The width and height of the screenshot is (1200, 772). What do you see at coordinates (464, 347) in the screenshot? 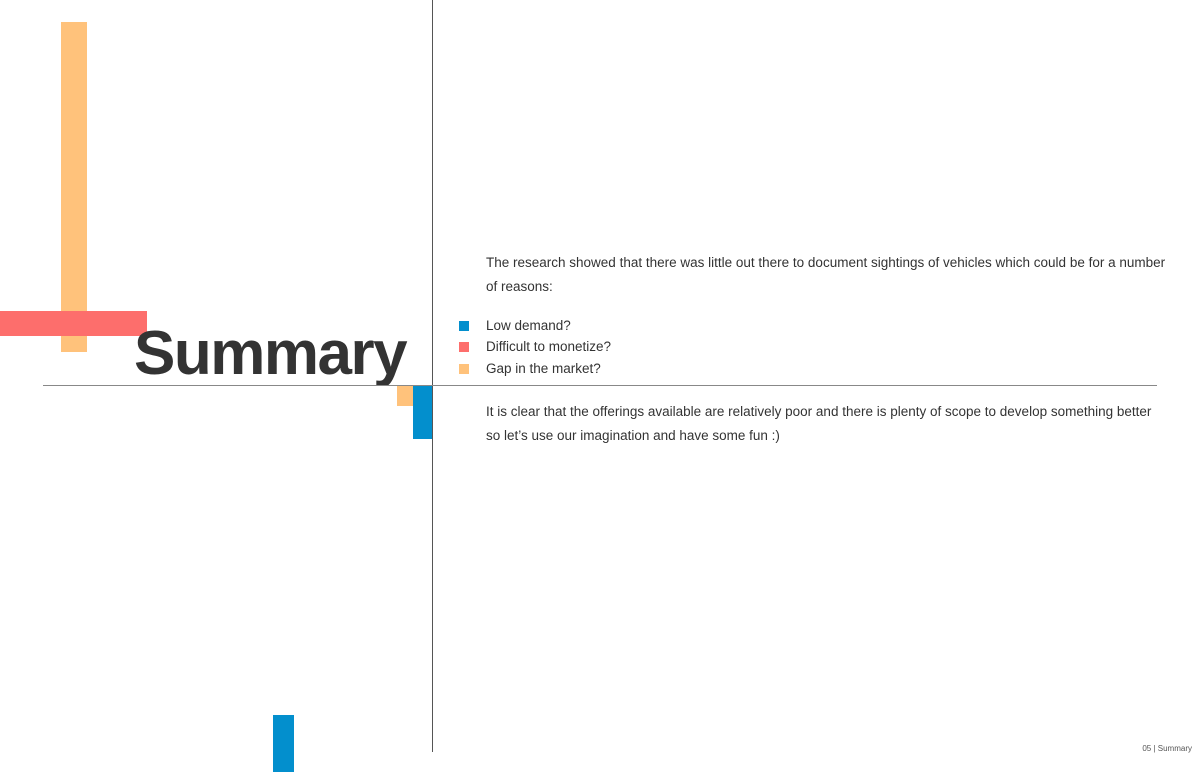
I see `bullet-marker-red` at bounding box center [464, 347].